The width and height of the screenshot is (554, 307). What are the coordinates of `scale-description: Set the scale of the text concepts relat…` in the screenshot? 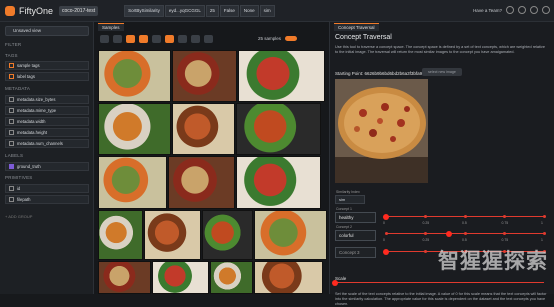 It's located at (441, 299).